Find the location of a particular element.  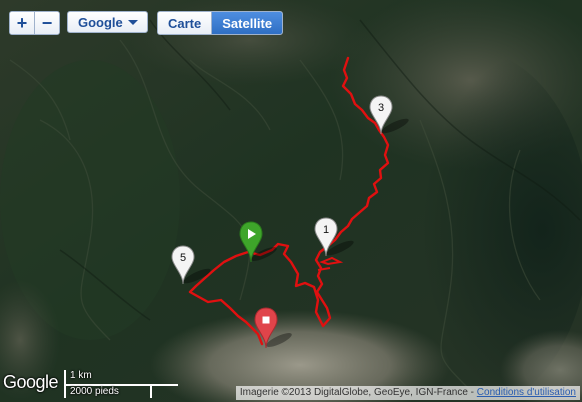

map-type-toggle: Carte Satellite is located at coordinates (220, 23).